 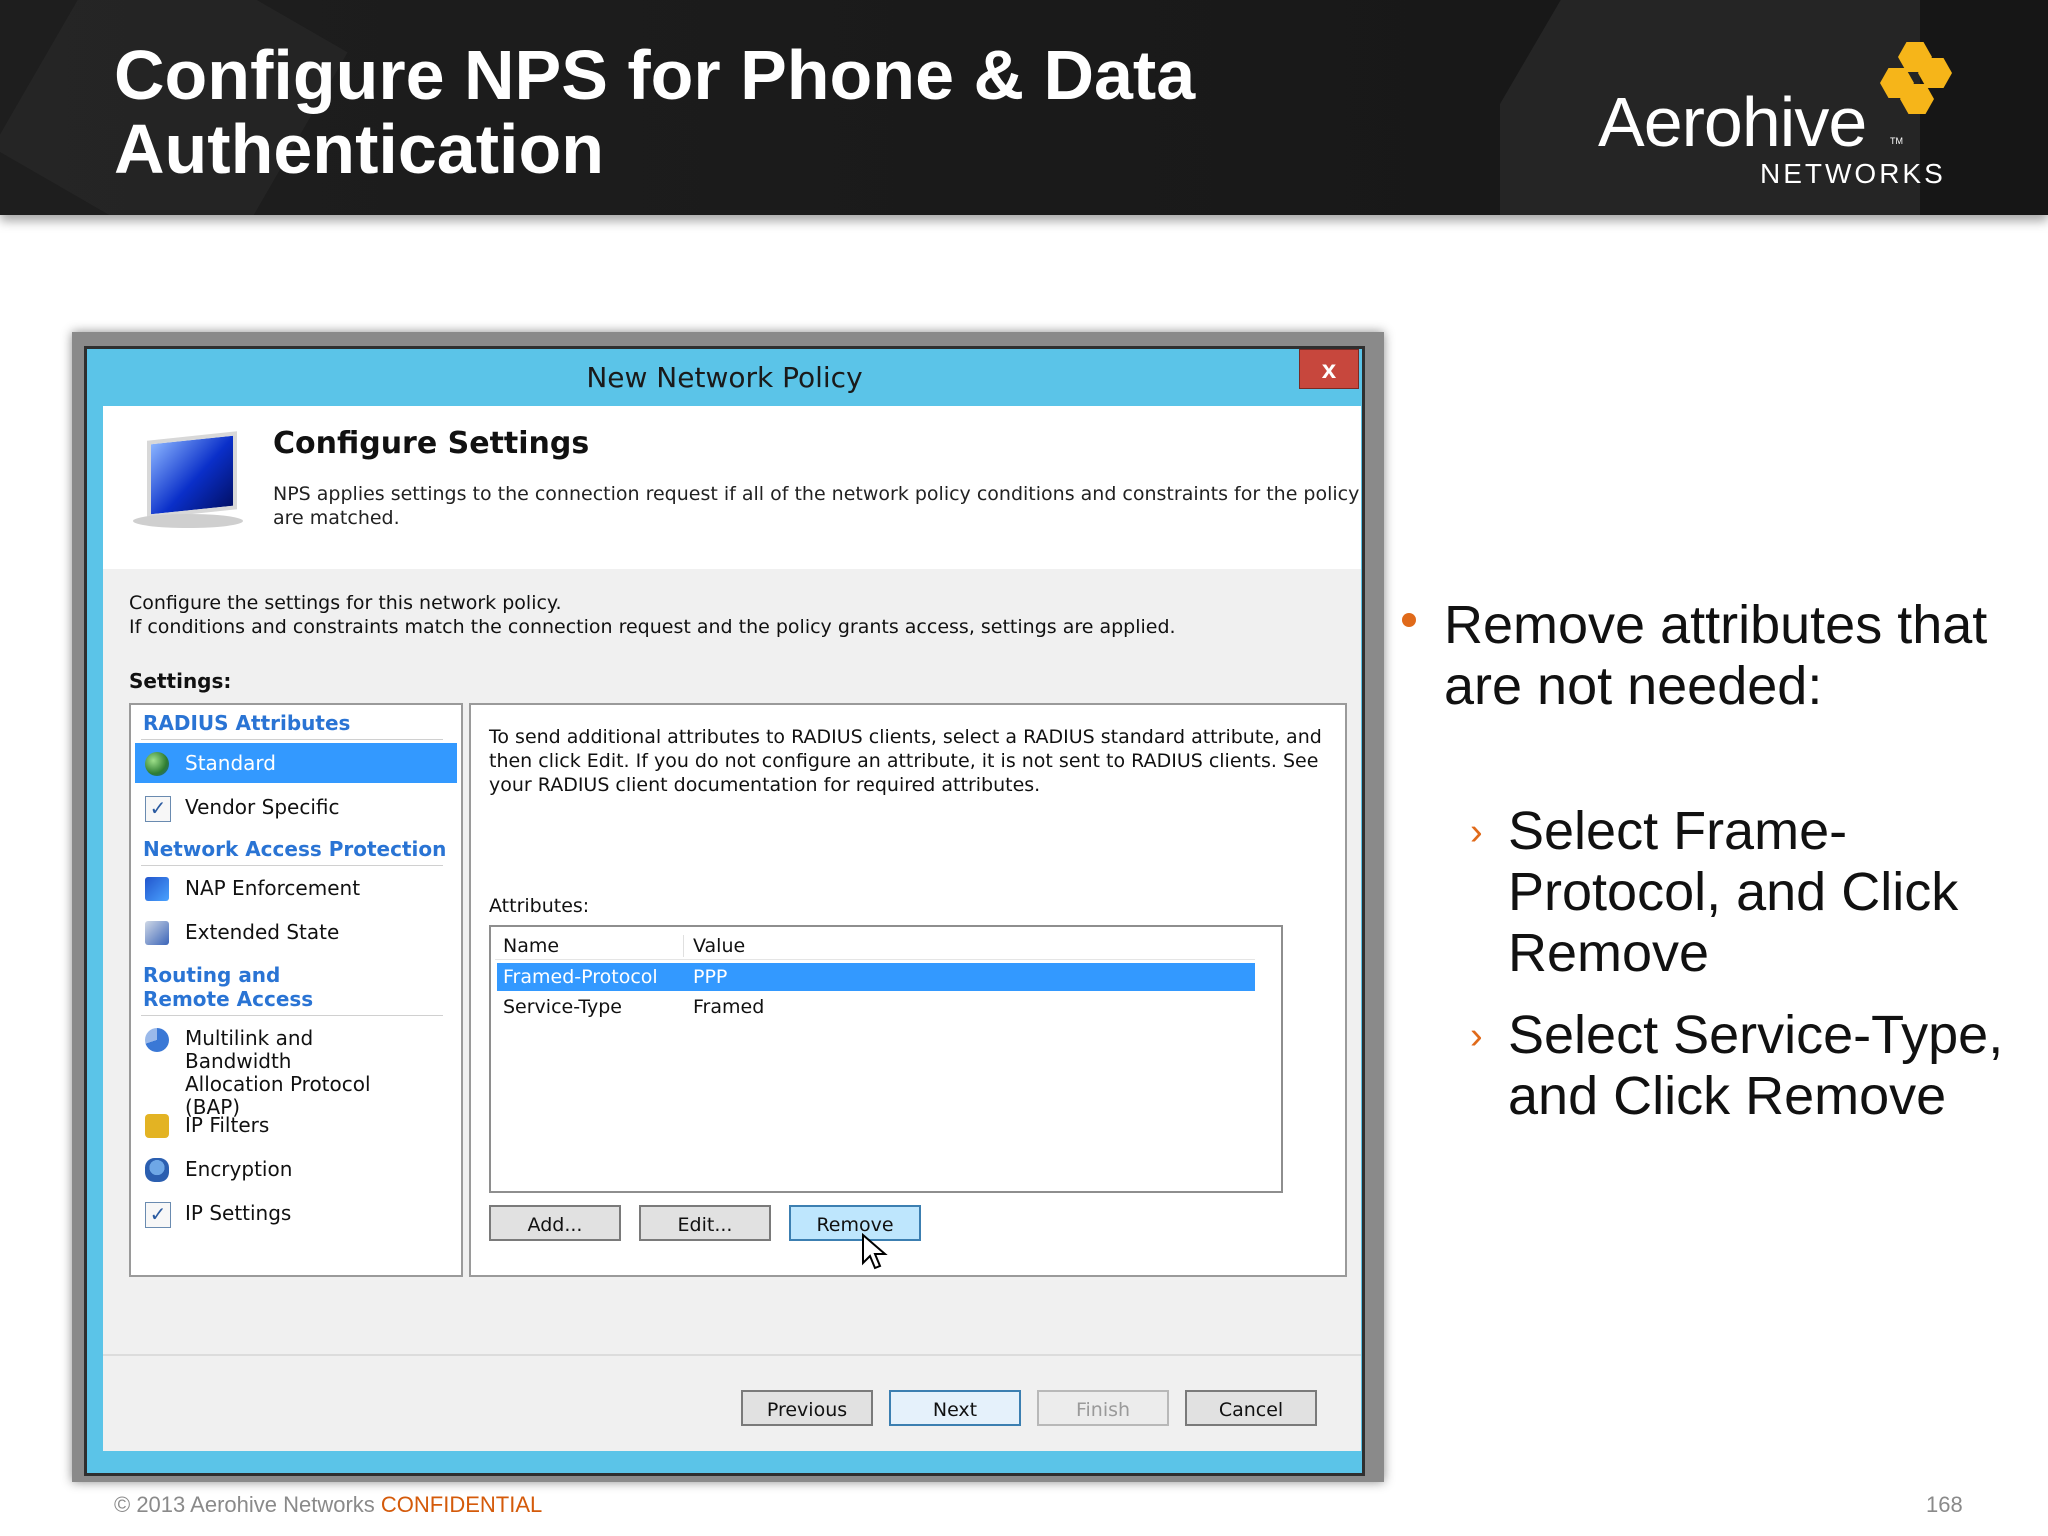 I want to click on tree-item-label: IP Filters, so click(x=227, y=1125).